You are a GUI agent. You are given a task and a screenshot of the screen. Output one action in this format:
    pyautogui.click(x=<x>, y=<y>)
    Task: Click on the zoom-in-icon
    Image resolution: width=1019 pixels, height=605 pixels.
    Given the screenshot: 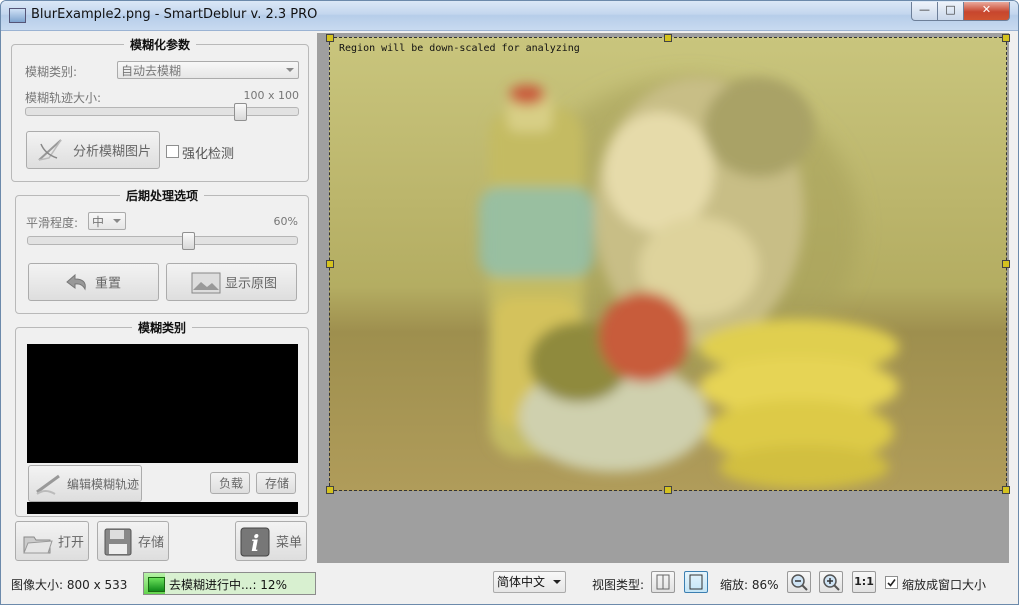 What is the action you would take?
    pyautogui.click(x=831, y=582)
    